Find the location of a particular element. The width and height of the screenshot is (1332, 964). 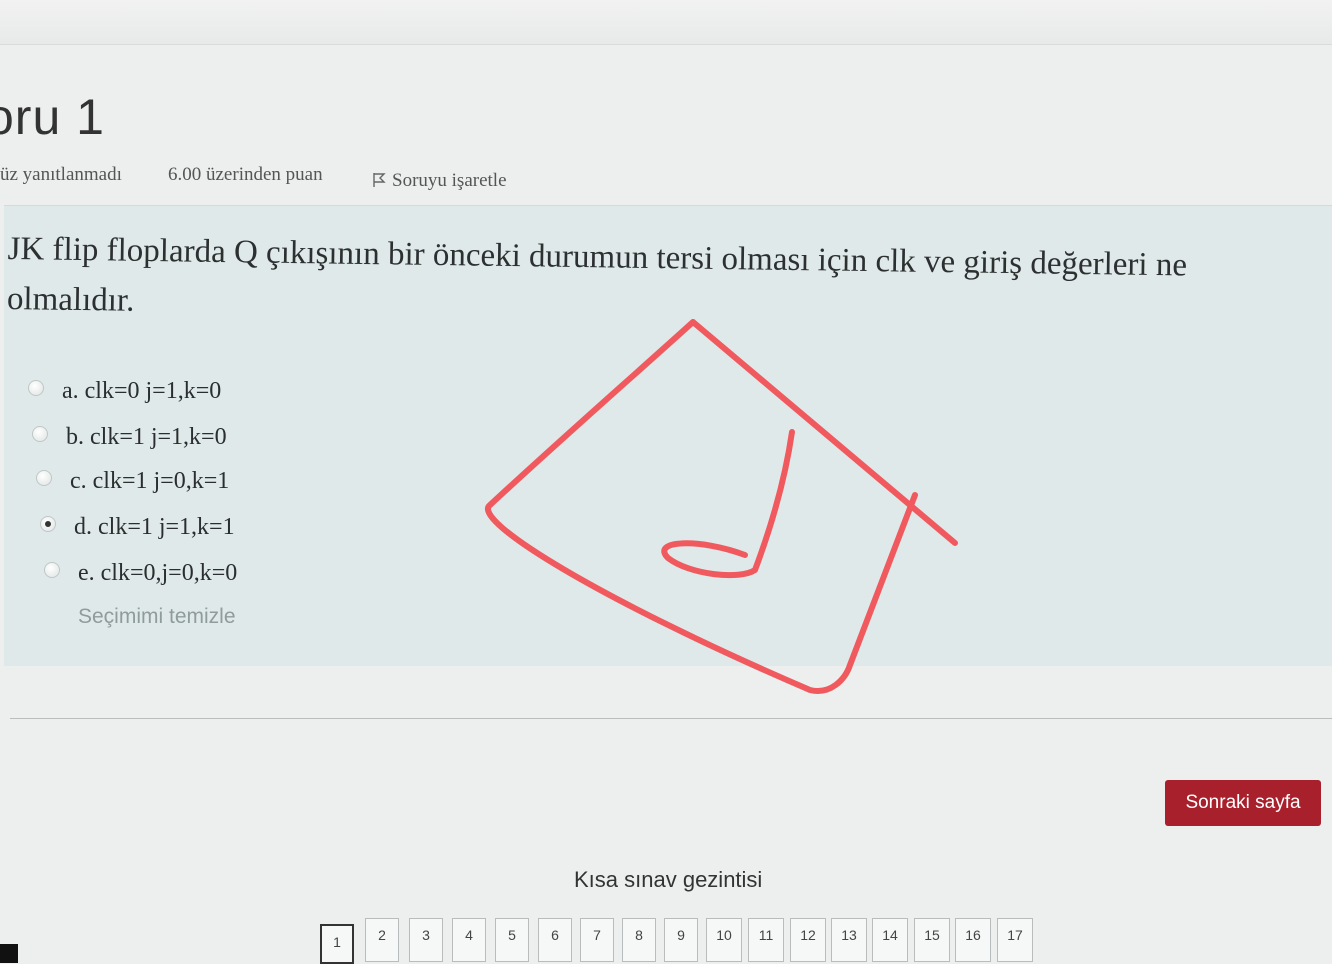

flag-question-link: Soruyu işaretle is located at coordinates (439, 181).